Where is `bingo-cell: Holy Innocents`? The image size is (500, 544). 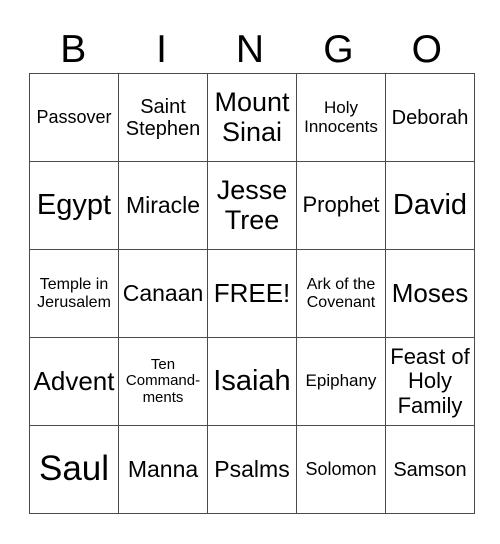
bingo-cell: Holy Innocents is located at coordinates (341, 117).